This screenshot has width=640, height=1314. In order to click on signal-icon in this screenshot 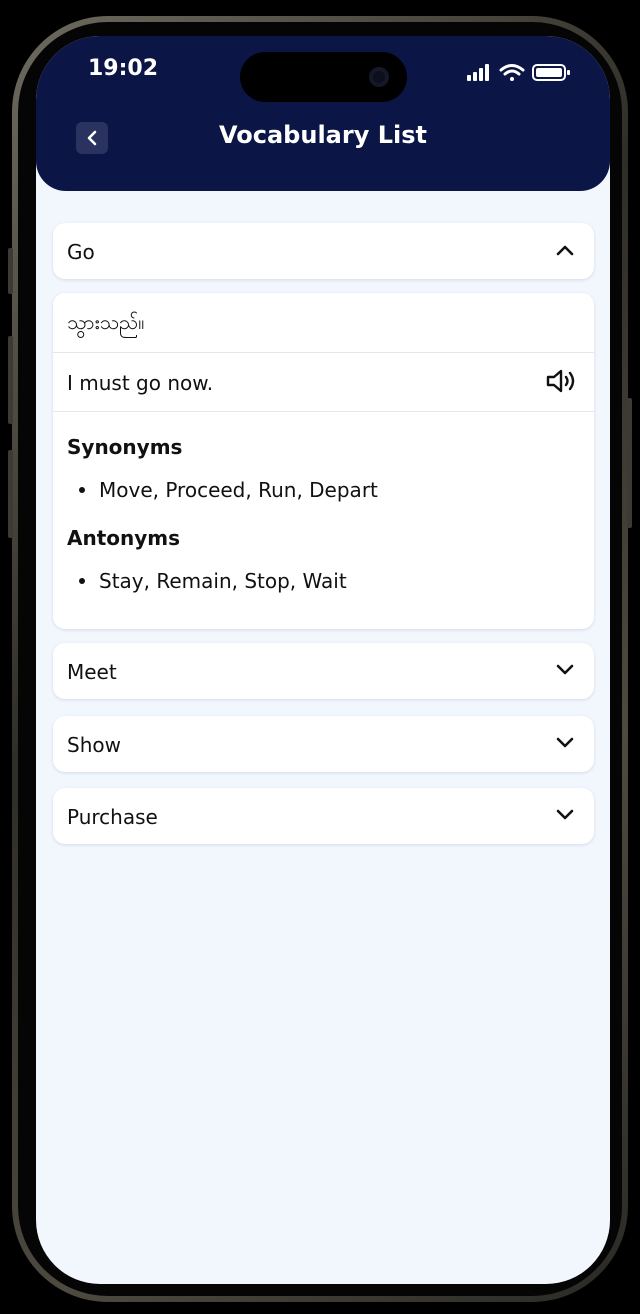, I will do `click(478, 72)`.